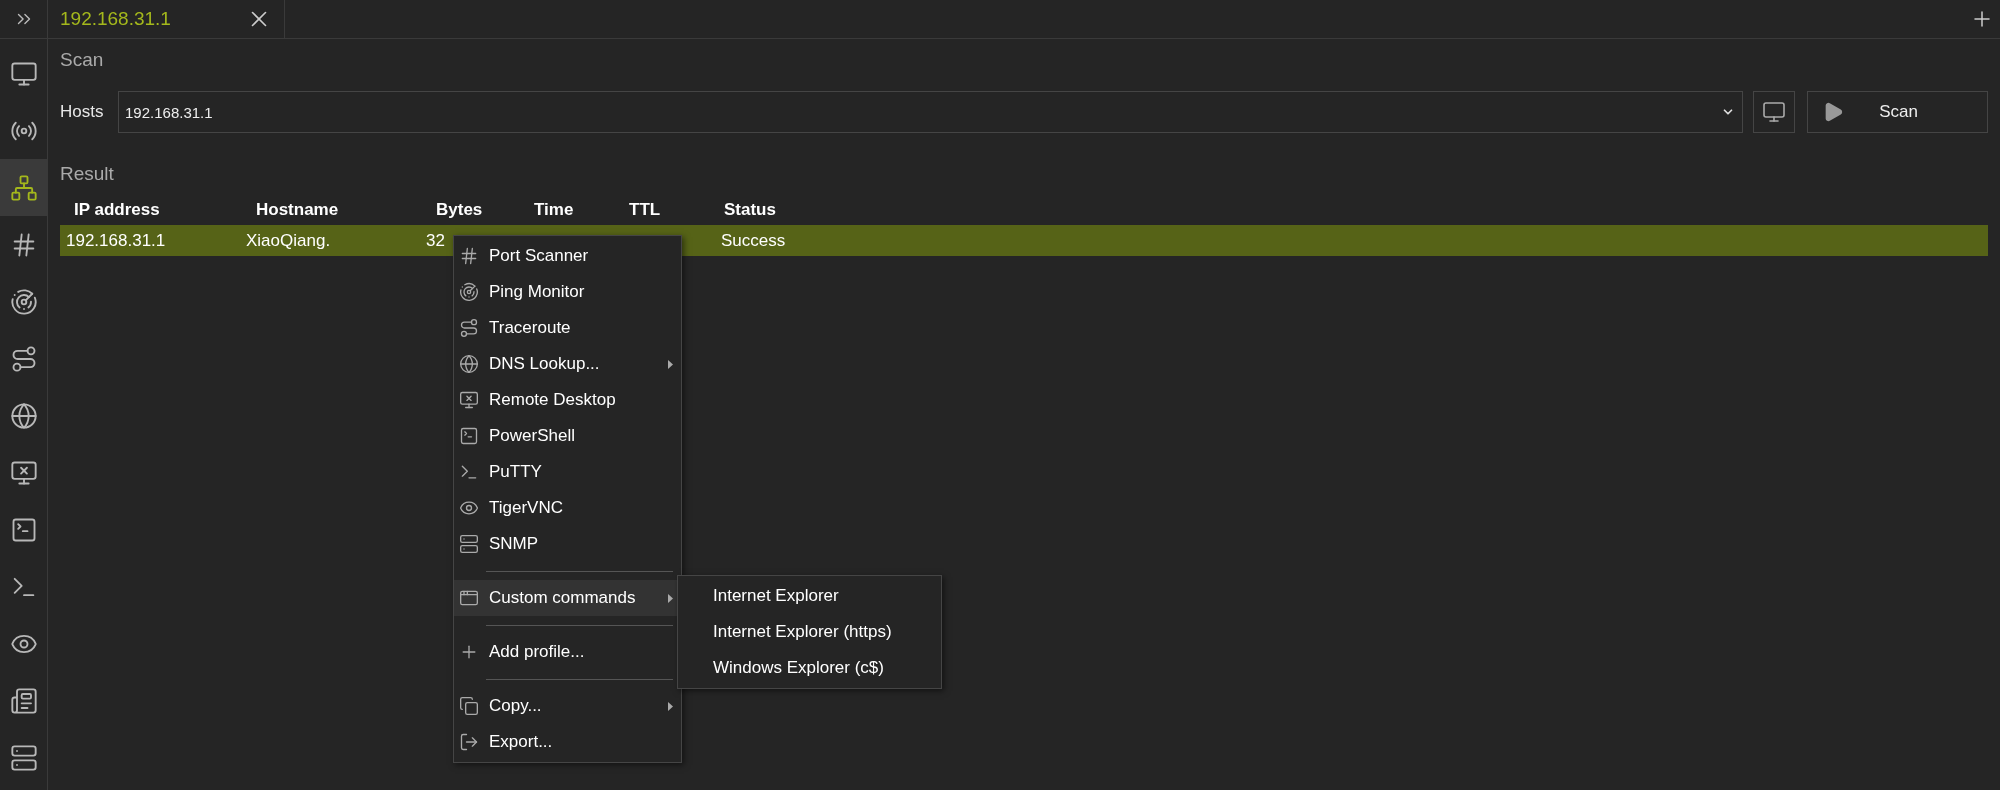 This screenshot has height=790, width=2000. Describe the element at coordinates (567, 544) in the screenshot. I see `menu-item: SNMP` at that location.